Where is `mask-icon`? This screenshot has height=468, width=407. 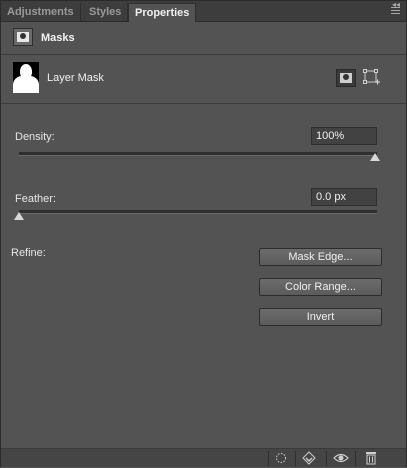
mask-icon is located at coordinates (23, 37).